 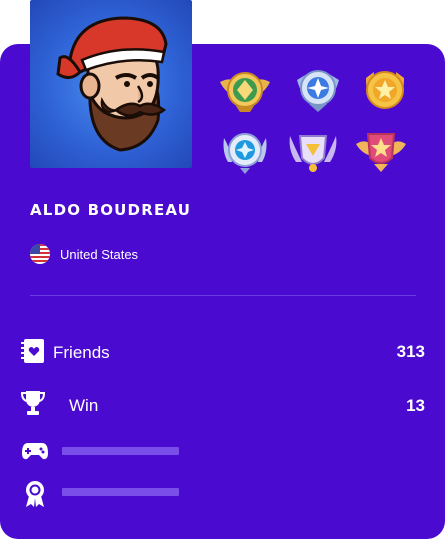 I want to click on gamepad-icon, so click(x=34, y=453).